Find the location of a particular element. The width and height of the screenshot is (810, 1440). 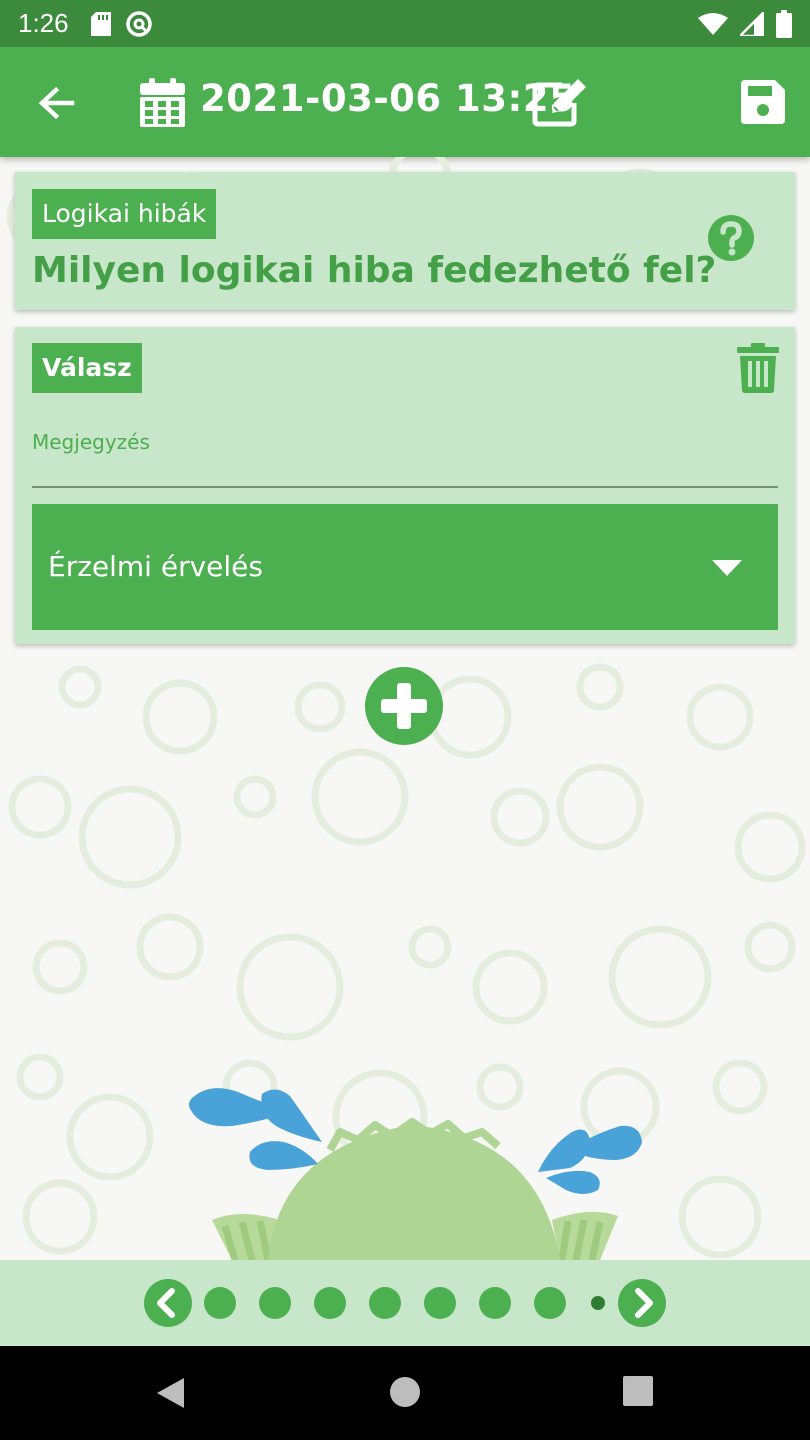

help-icon is located at coordinates (731, 238).